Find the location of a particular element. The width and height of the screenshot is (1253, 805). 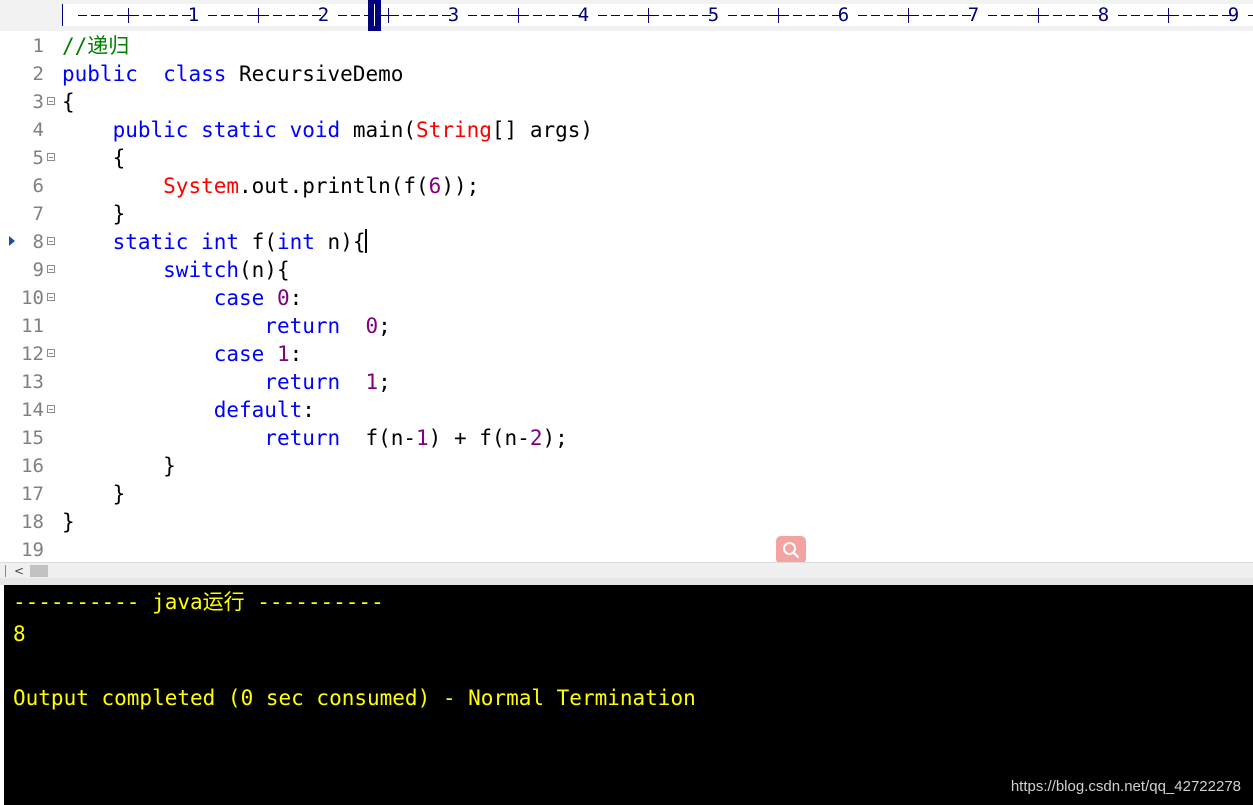

code-token: return is located at coordinates (302, 326).